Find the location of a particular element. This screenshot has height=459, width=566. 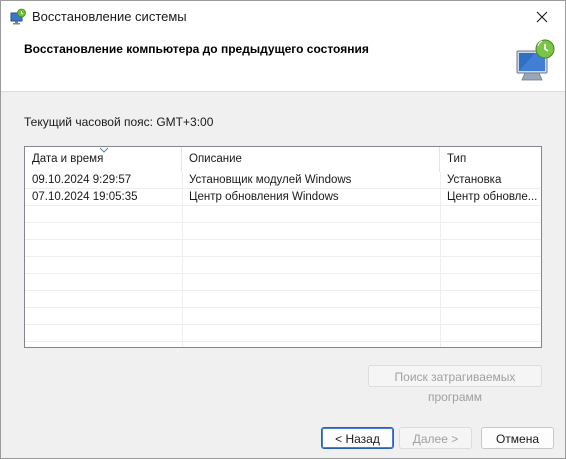

restore-computer-icon is located at coordinates (535, 61).